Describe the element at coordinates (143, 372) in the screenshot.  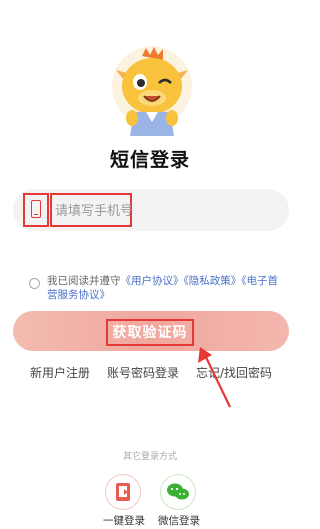
I see `password-login-link: 账号密码登录` at that location.